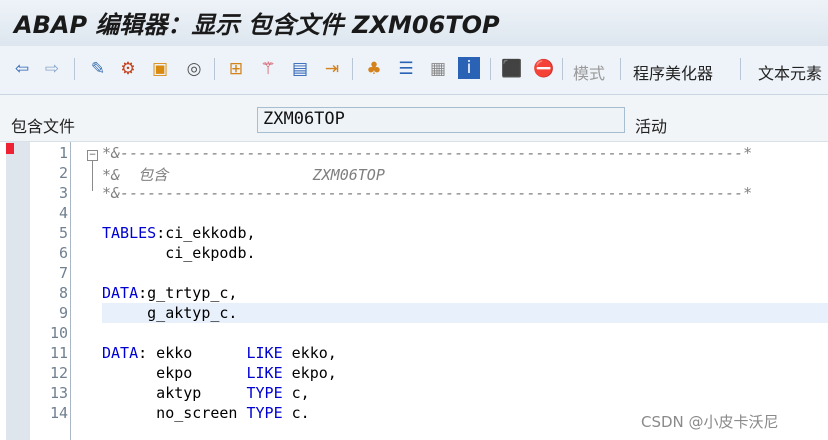 This screenshot has width=828, height=440. Describe the element at coordinates (512, 69) in the screenshot. I see `debug-icon: ⬛` at that location.